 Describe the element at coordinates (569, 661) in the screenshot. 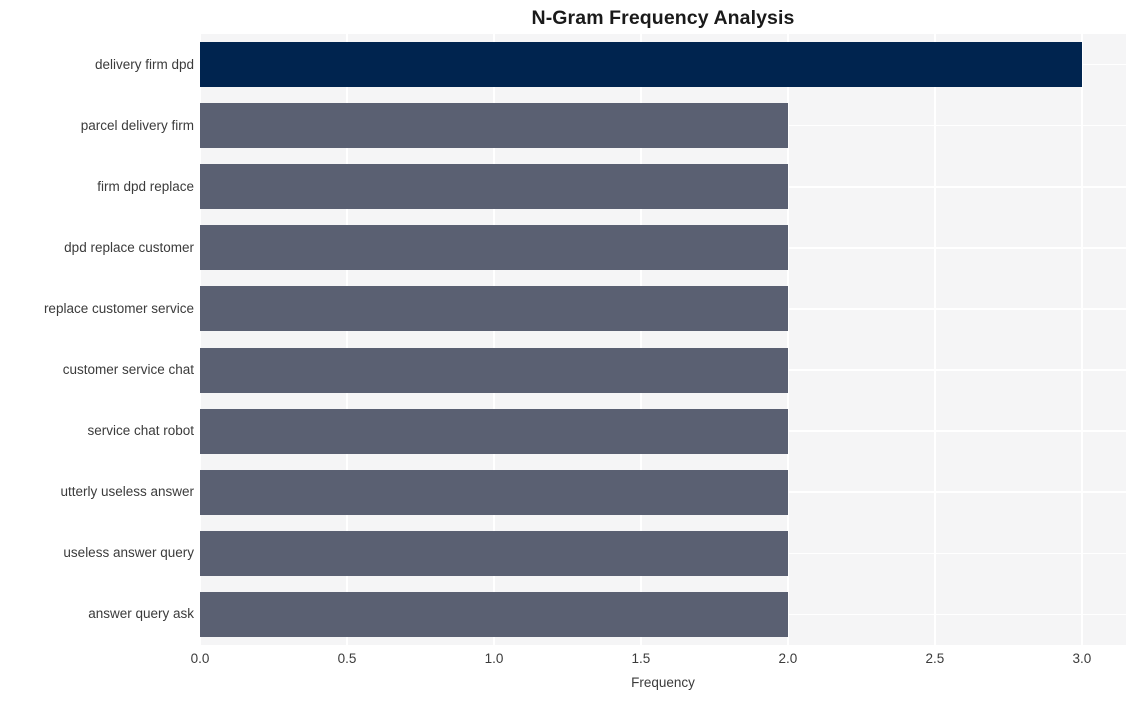

I see `x-axis-tick-labels: 0.0 0.5 1.0 1.5 2.0 2.5 3.0` at that location.